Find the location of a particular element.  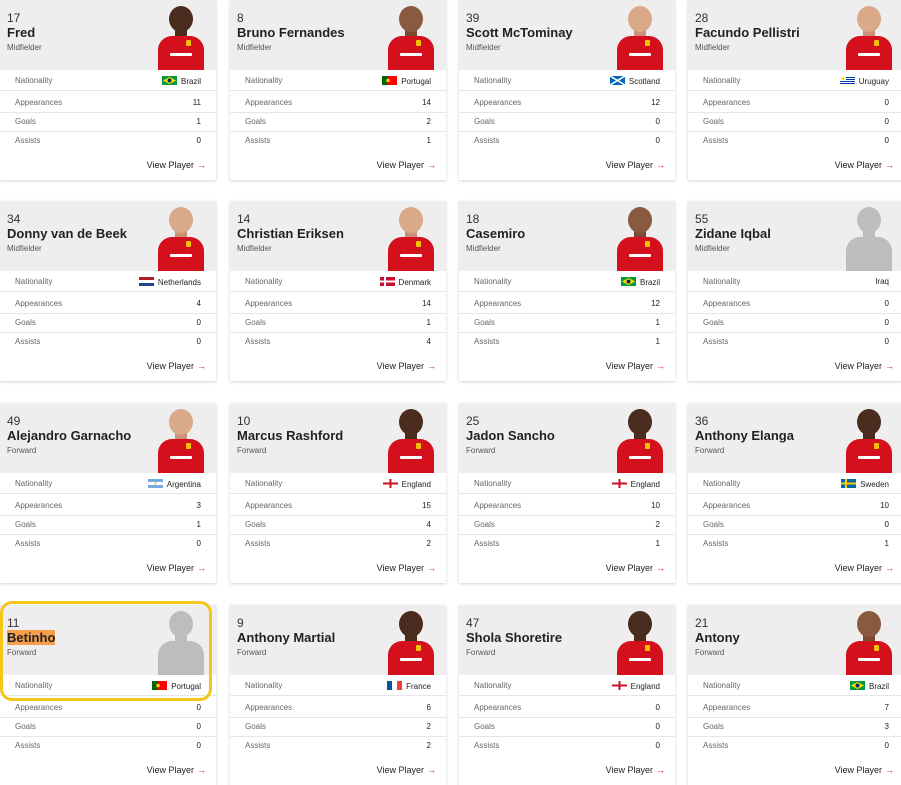

assists-value: 2 is located at coordinates (428, 745).